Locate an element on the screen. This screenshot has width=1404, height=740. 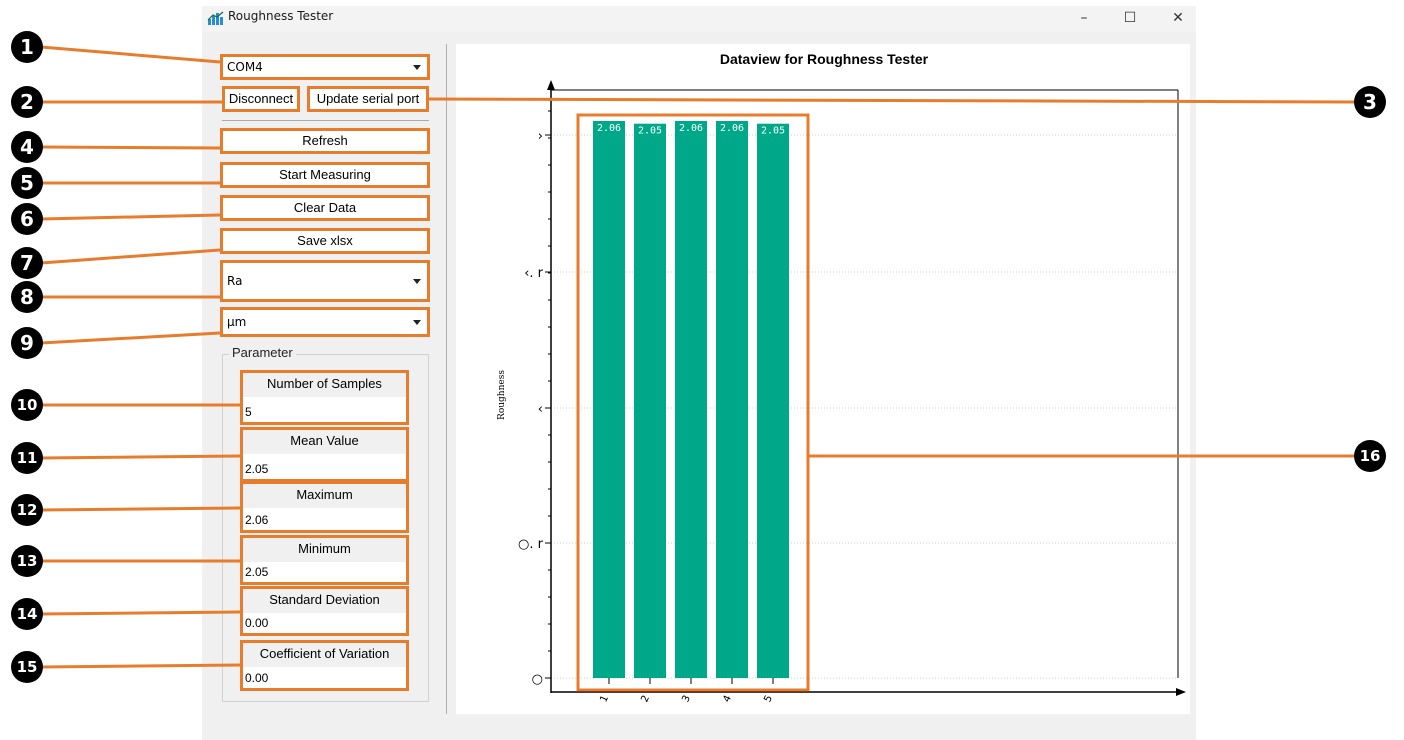
callout-badge: 11 is located at coordinates (27, 458).